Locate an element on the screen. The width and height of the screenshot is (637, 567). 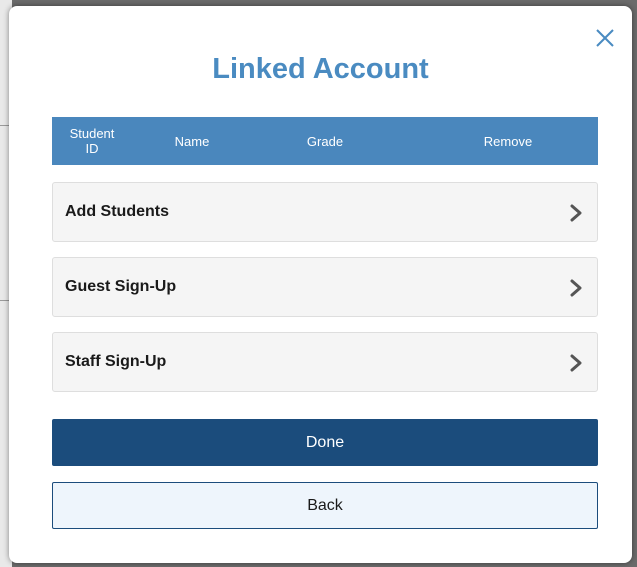
back-button: Back is located at coordinates (325, 505).